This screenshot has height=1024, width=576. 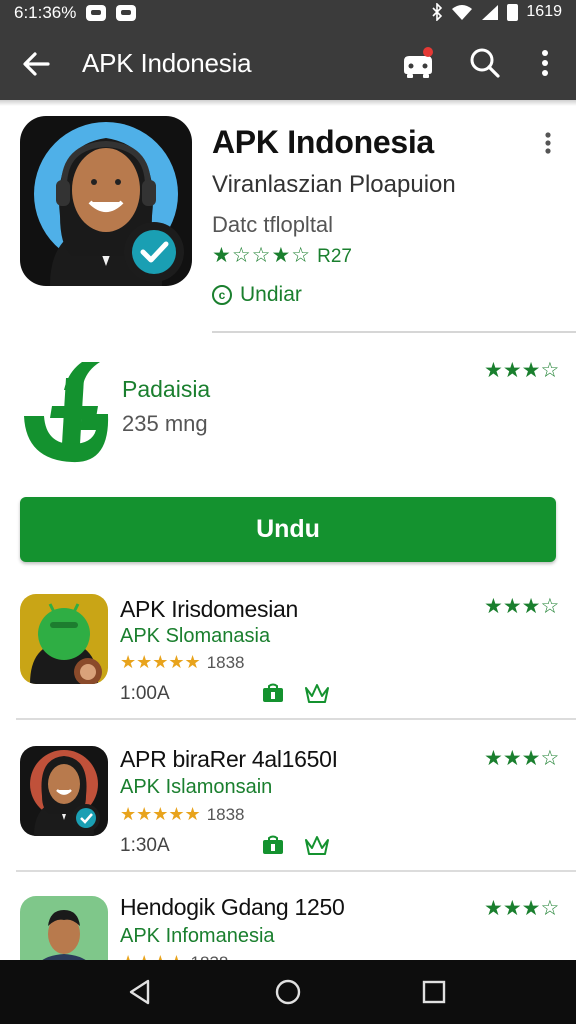 What do you see at coordinates (490, 12) in the screenshot?
I see `signal-icon` at bounding box center [490, 12].